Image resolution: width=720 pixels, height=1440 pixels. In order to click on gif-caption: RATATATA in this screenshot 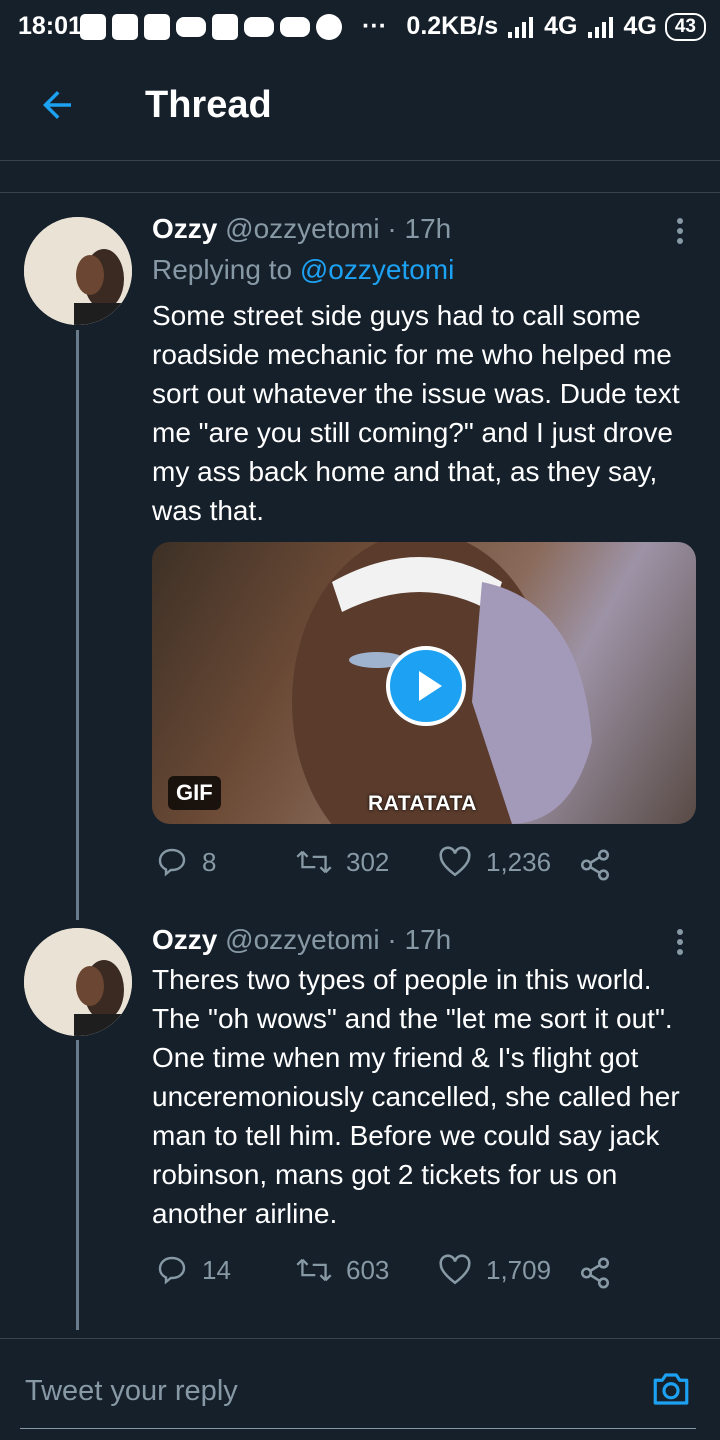, I will do `click(422, 803)`.